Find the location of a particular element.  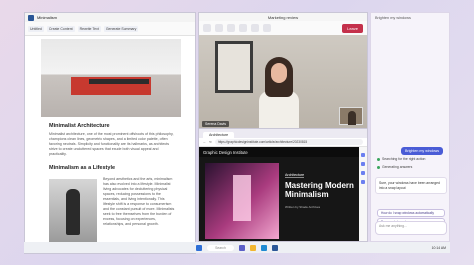

article-image is located at coordinates (242, 201).